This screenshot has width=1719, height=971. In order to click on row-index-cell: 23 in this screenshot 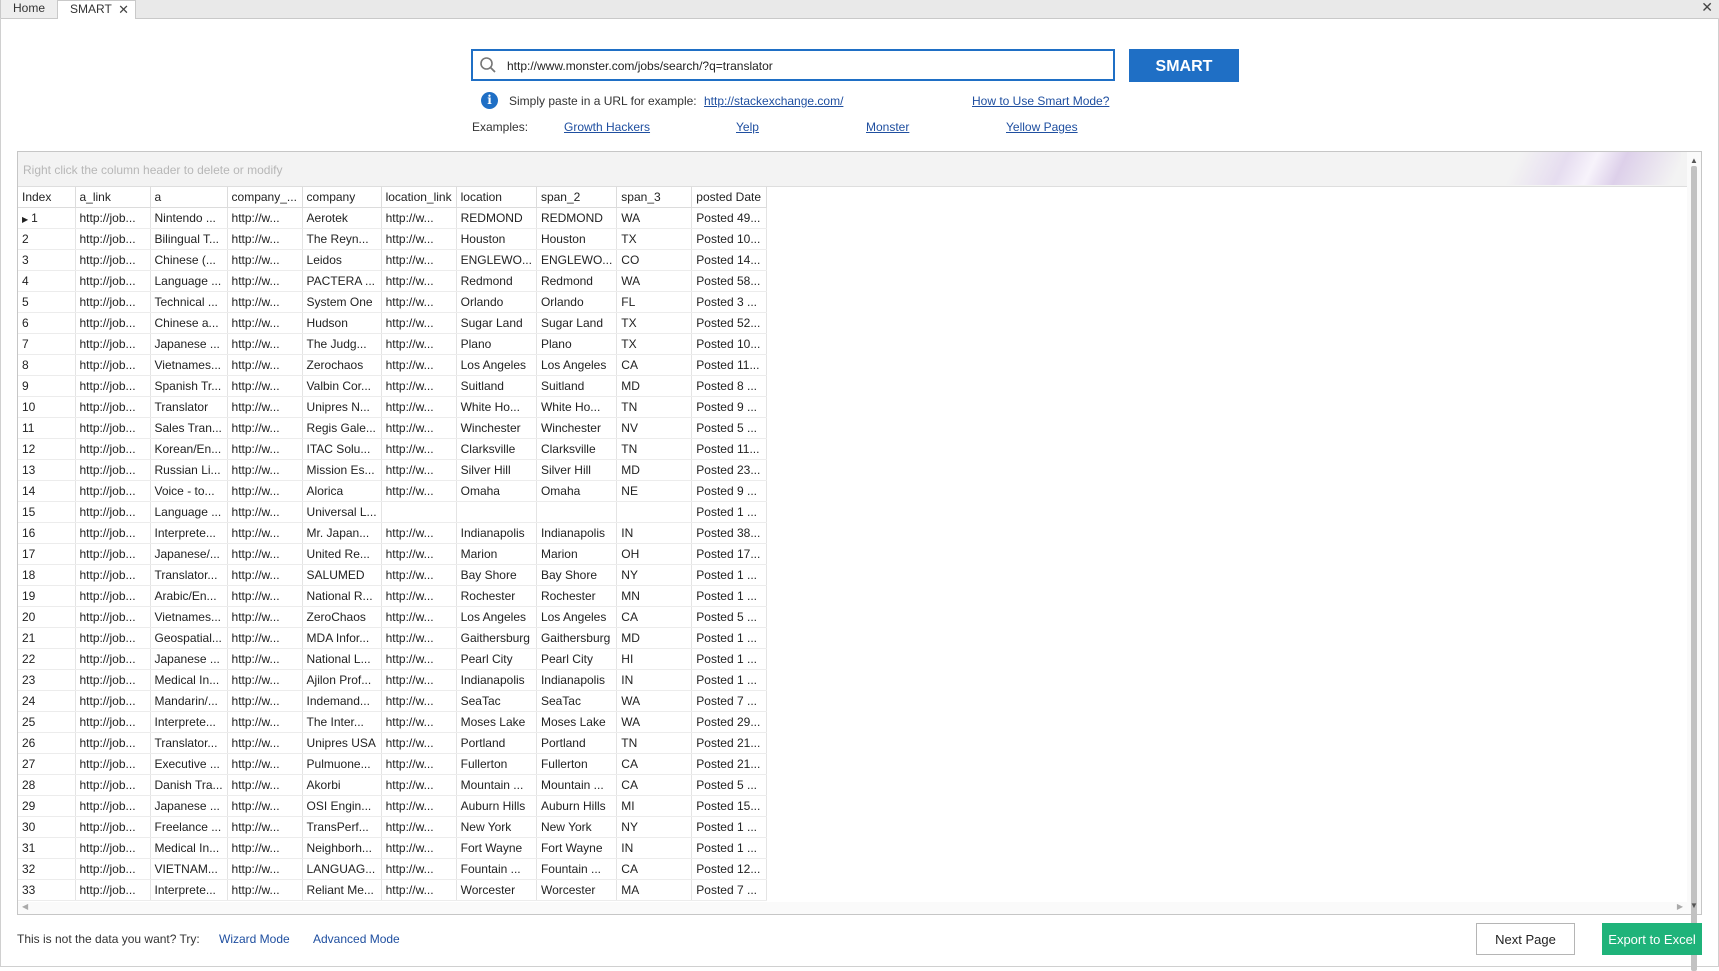, I will do `click(47, 680)`.